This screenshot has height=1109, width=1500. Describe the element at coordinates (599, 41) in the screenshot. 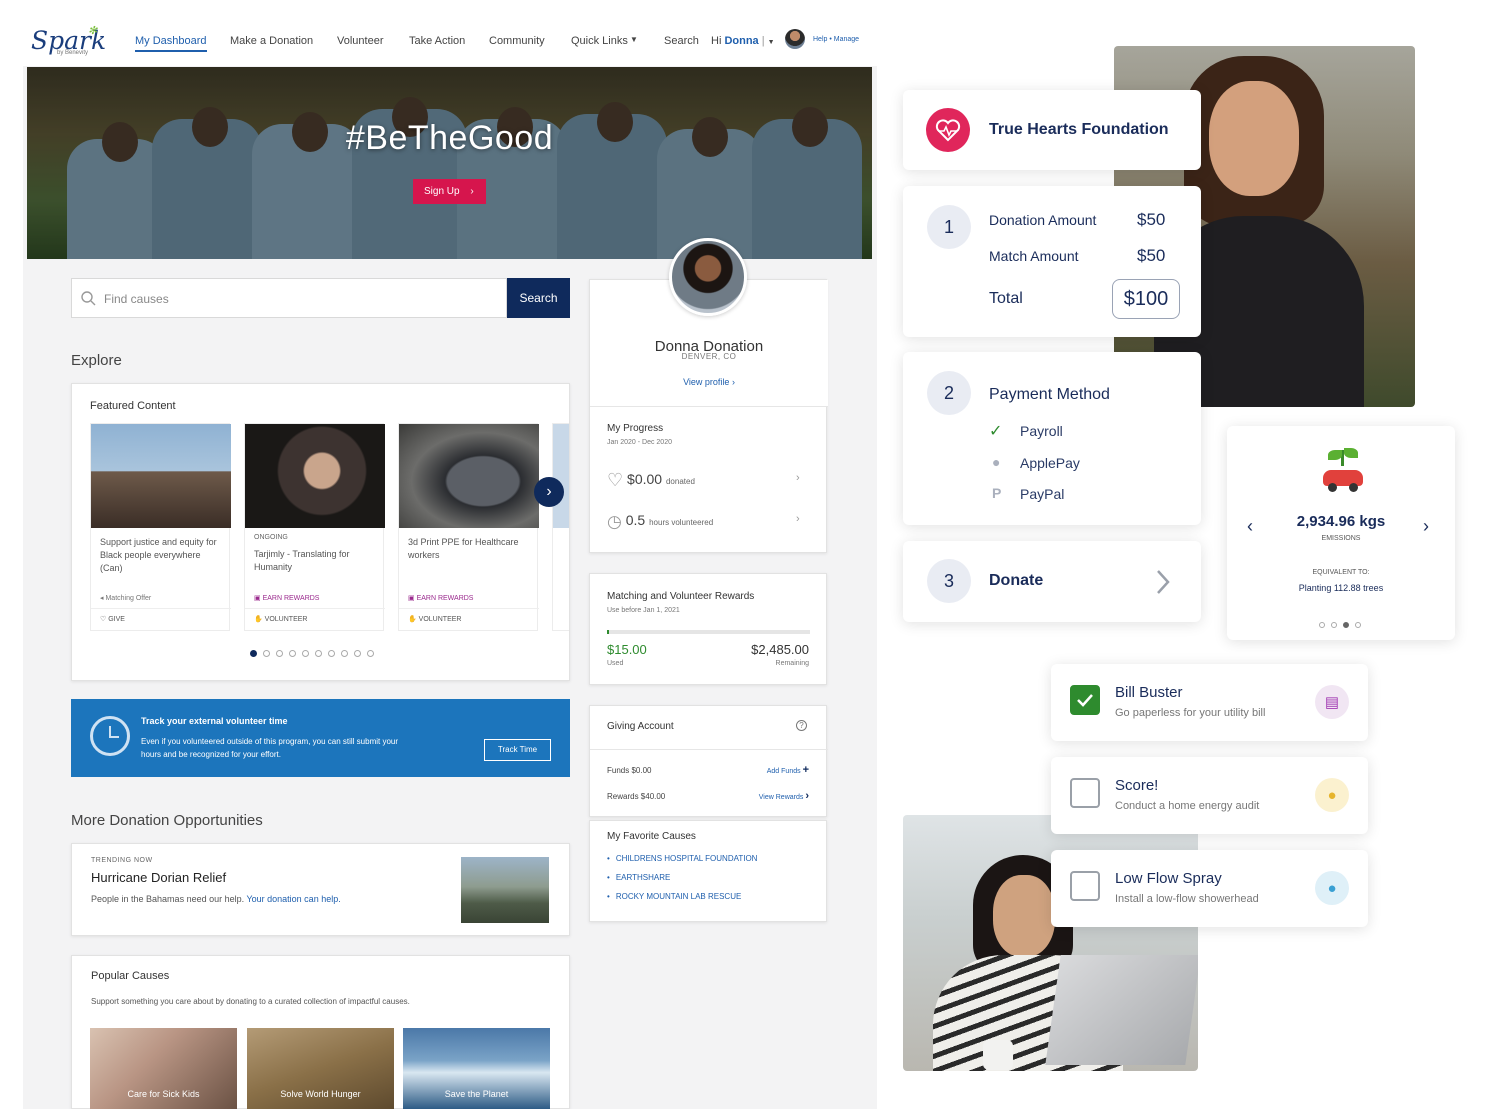

I see `nav-quick-links: Quick Links` at that location.